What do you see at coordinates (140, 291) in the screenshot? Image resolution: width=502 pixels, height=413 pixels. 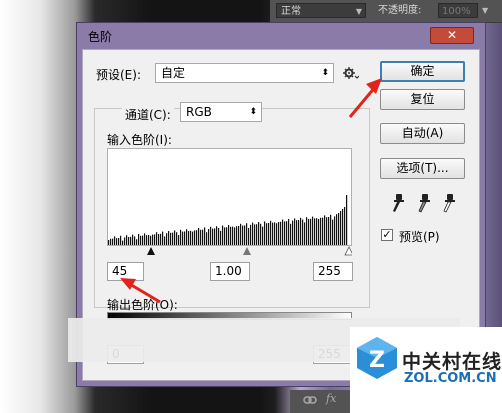 I see `arrow-to-black-field` at bounding box center [140, 291].